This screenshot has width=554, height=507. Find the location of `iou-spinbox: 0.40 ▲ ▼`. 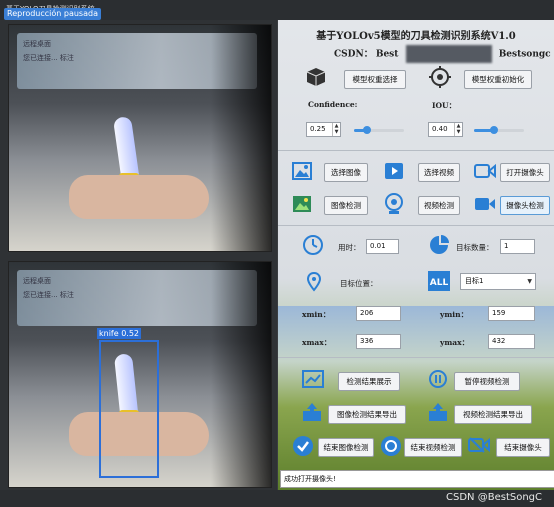

iou-spinbox: 0.40 ▲ ▼ is located at coordinates (445, 129).